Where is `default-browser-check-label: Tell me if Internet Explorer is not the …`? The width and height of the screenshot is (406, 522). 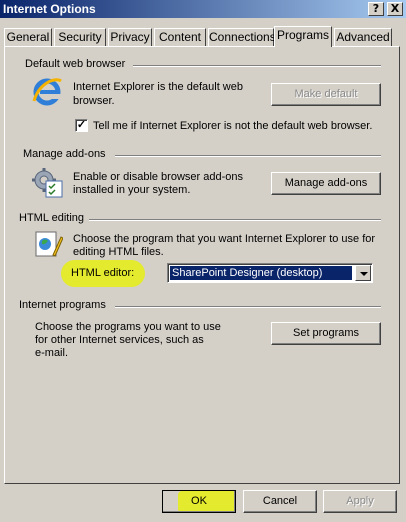
default-browser-check-label: Tell me if Internet Explorer is not the … is located at coordinates (232, 126).